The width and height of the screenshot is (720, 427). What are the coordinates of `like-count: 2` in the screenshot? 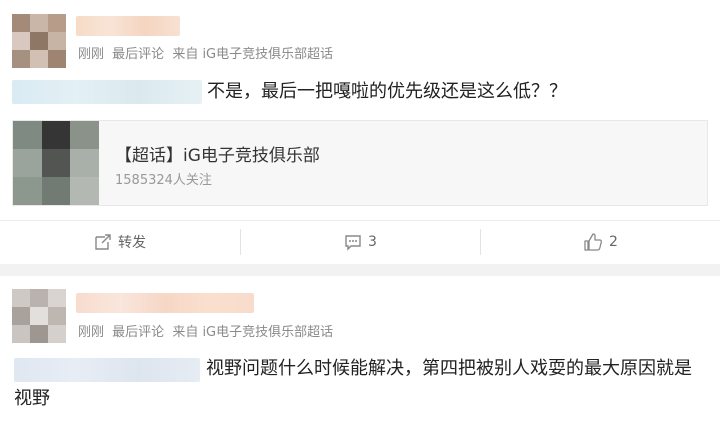 It's located at (613, 242).